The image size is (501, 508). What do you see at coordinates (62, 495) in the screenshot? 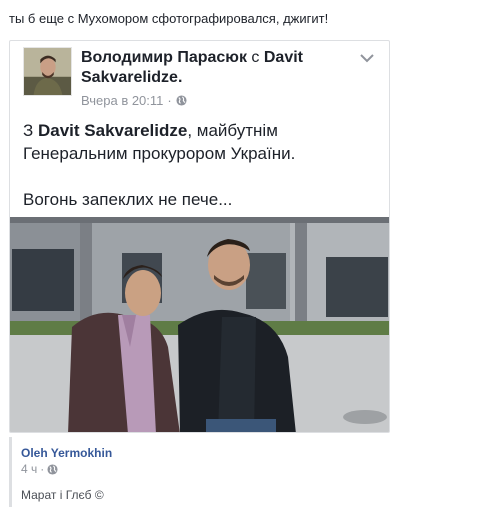
I see `comment-text: Марат і Глєб ©` at bounding box center [62, 495].